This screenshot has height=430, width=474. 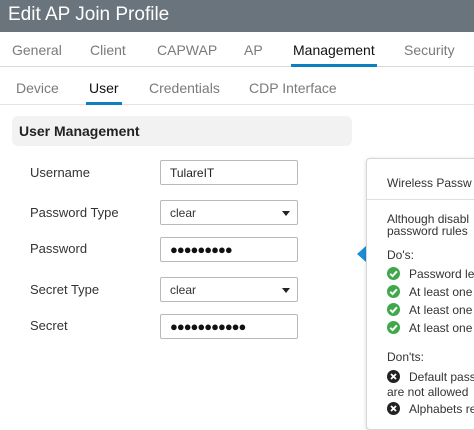 What do you see at coordinates (37, 50) in the screenshot?
I see `tab-general: General` at bounding box center [37, 50].